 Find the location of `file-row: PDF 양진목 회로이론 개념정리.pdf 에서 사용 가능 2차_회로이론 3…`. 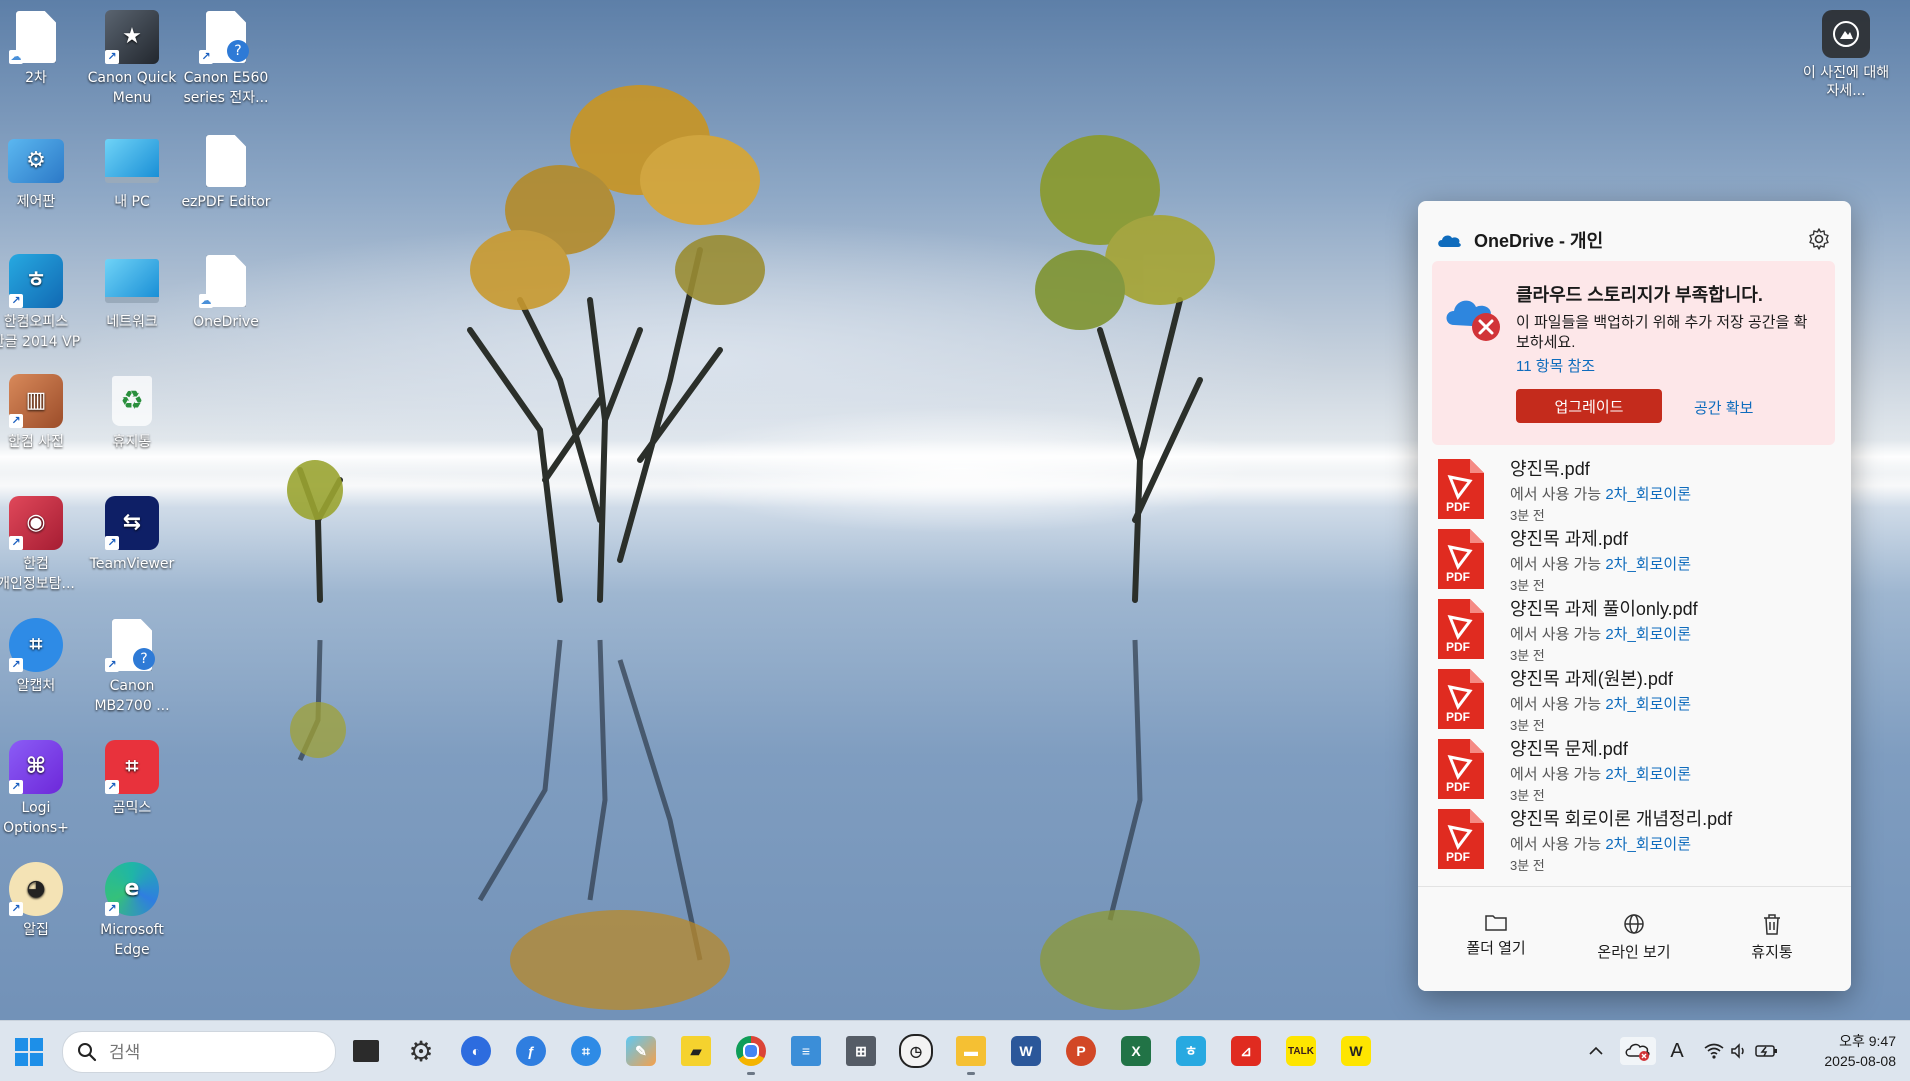

file-row: PDF 양진목 회로이론 개념정리.pdf 에서 사용 가능 2차_회로이론 3… is located at coordinates (1634, 843).